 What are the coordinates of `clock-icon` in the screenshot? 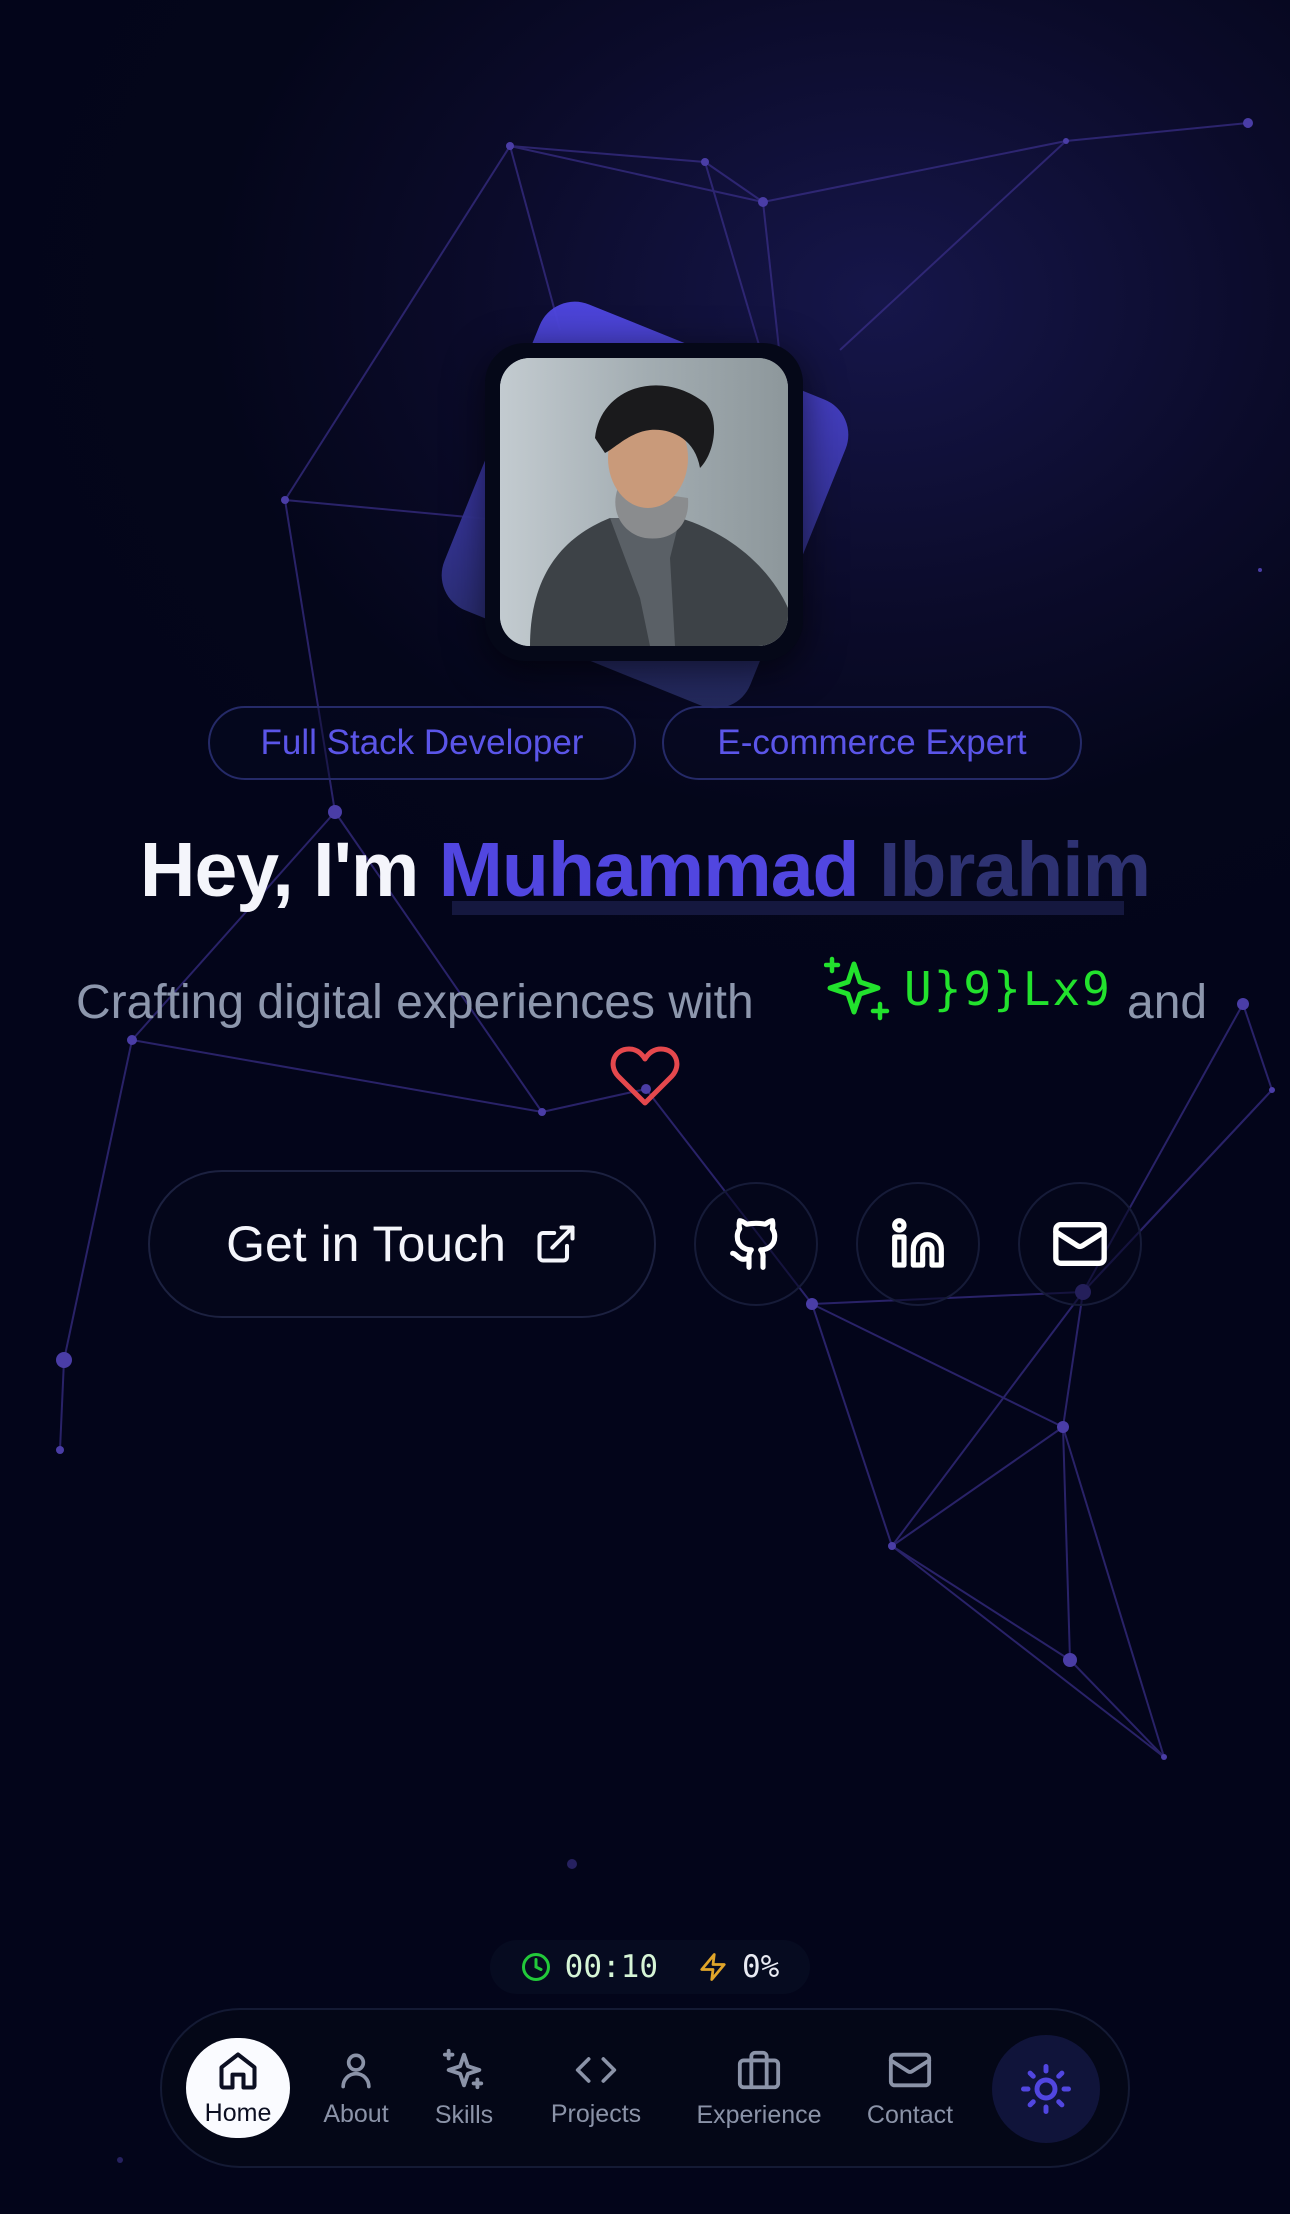 It's located at (535, 1967).